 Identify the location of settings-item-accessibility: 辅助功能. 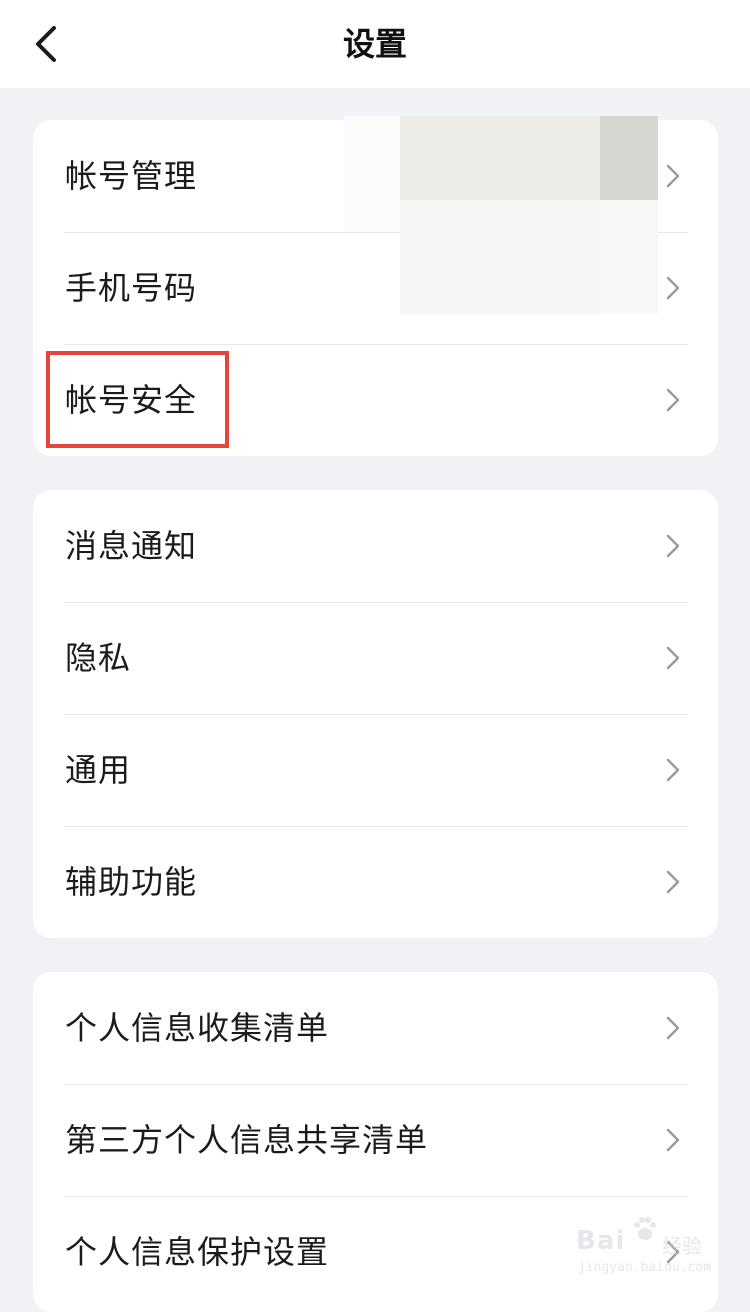
(375, 882).